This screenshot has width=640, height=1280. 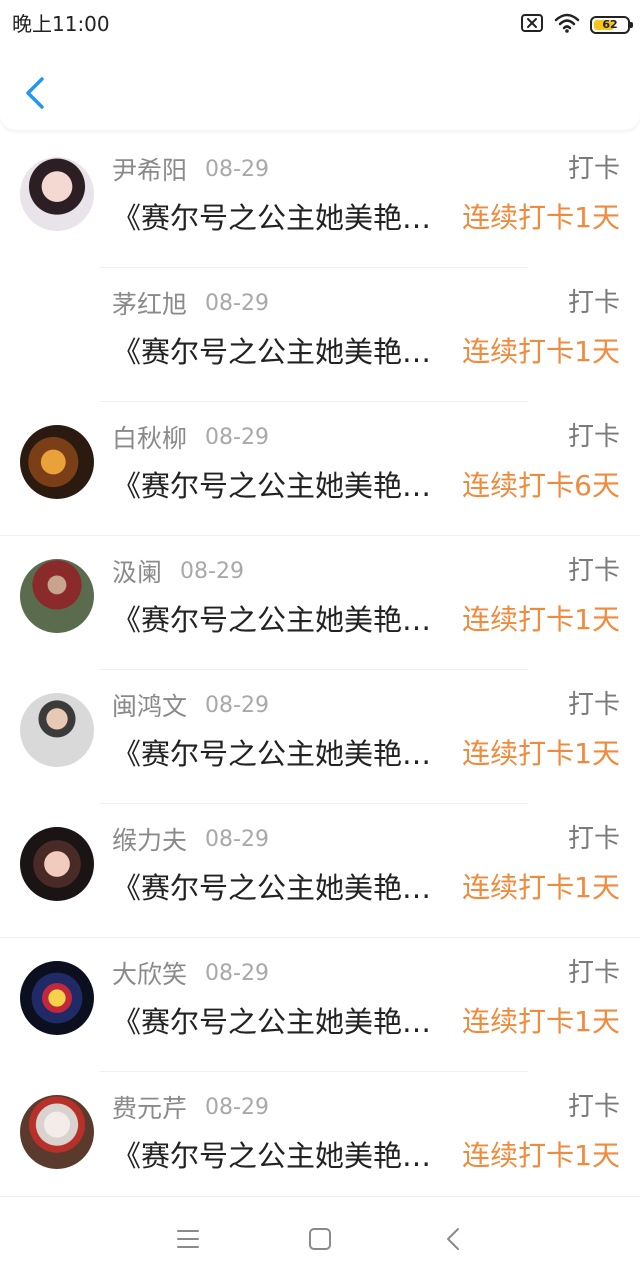 I want to click on user-name: 尹希阳, so click(x=149, y=169).